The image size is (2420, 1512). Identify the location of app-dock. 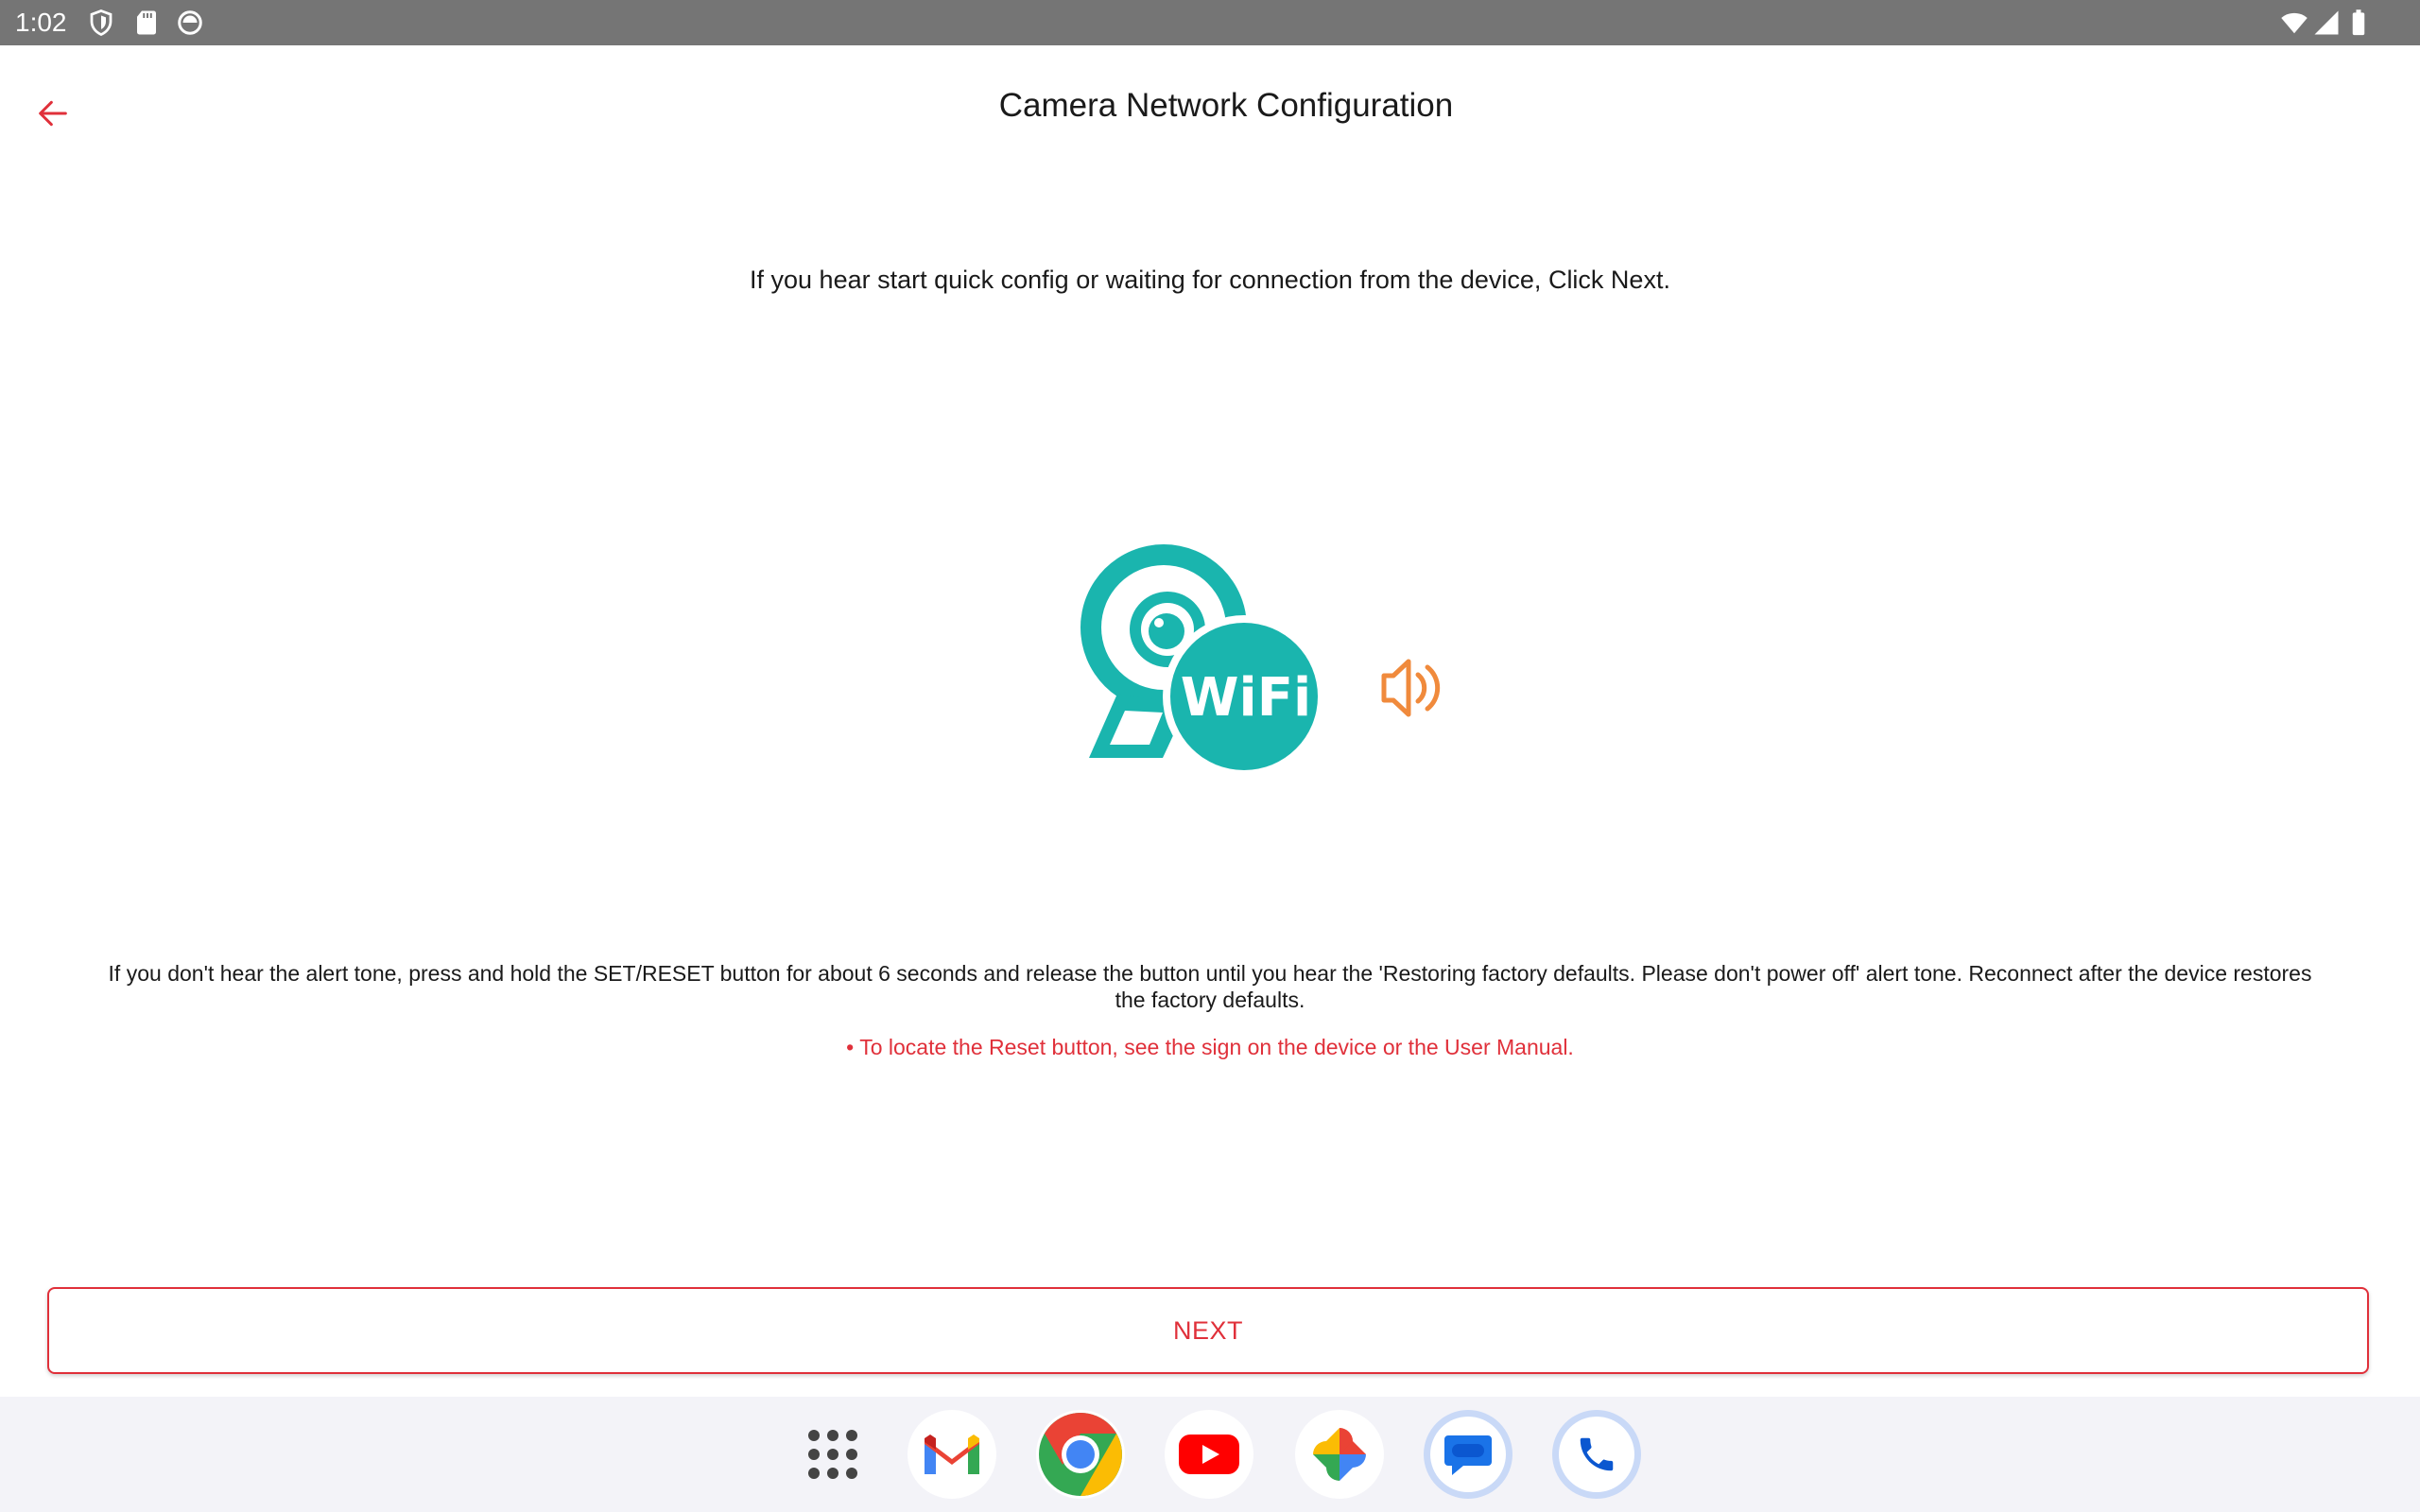
(1210, 1454).